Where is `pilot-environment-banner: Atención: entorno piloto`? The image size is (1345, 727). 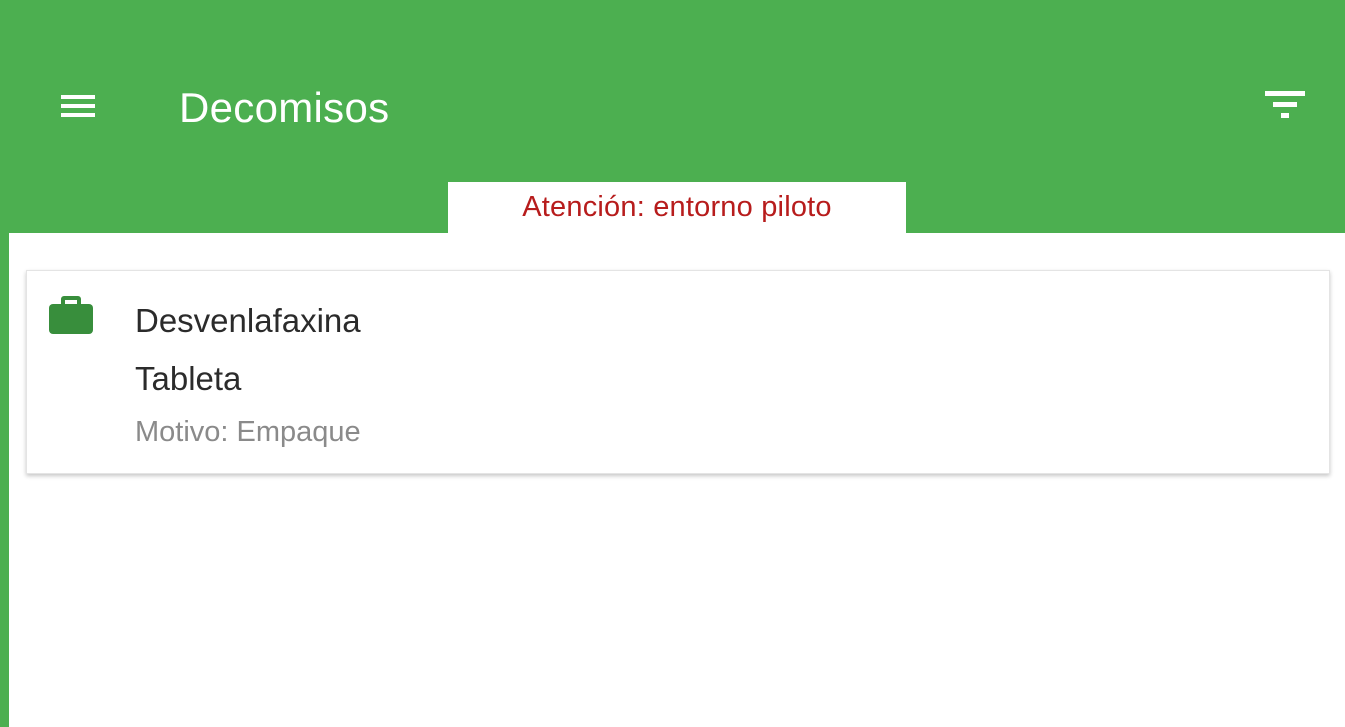
pilot-environment-banner: Atención: entorno piloto is located at coordinates (677, 207).